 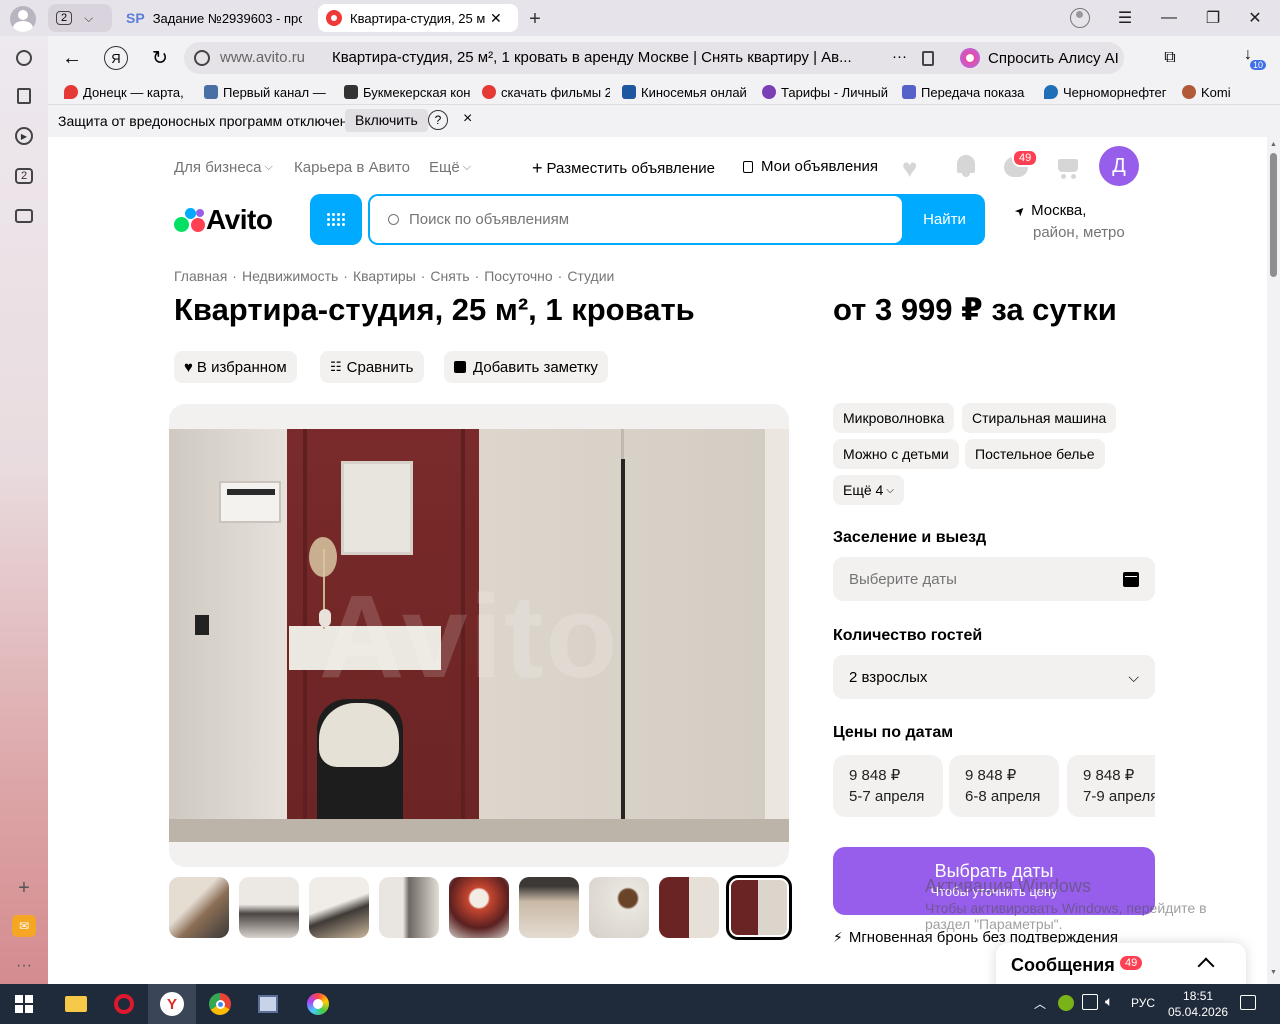 I want to click on bookmark-item: Донецк — карта,, so click(x=126, y=92).